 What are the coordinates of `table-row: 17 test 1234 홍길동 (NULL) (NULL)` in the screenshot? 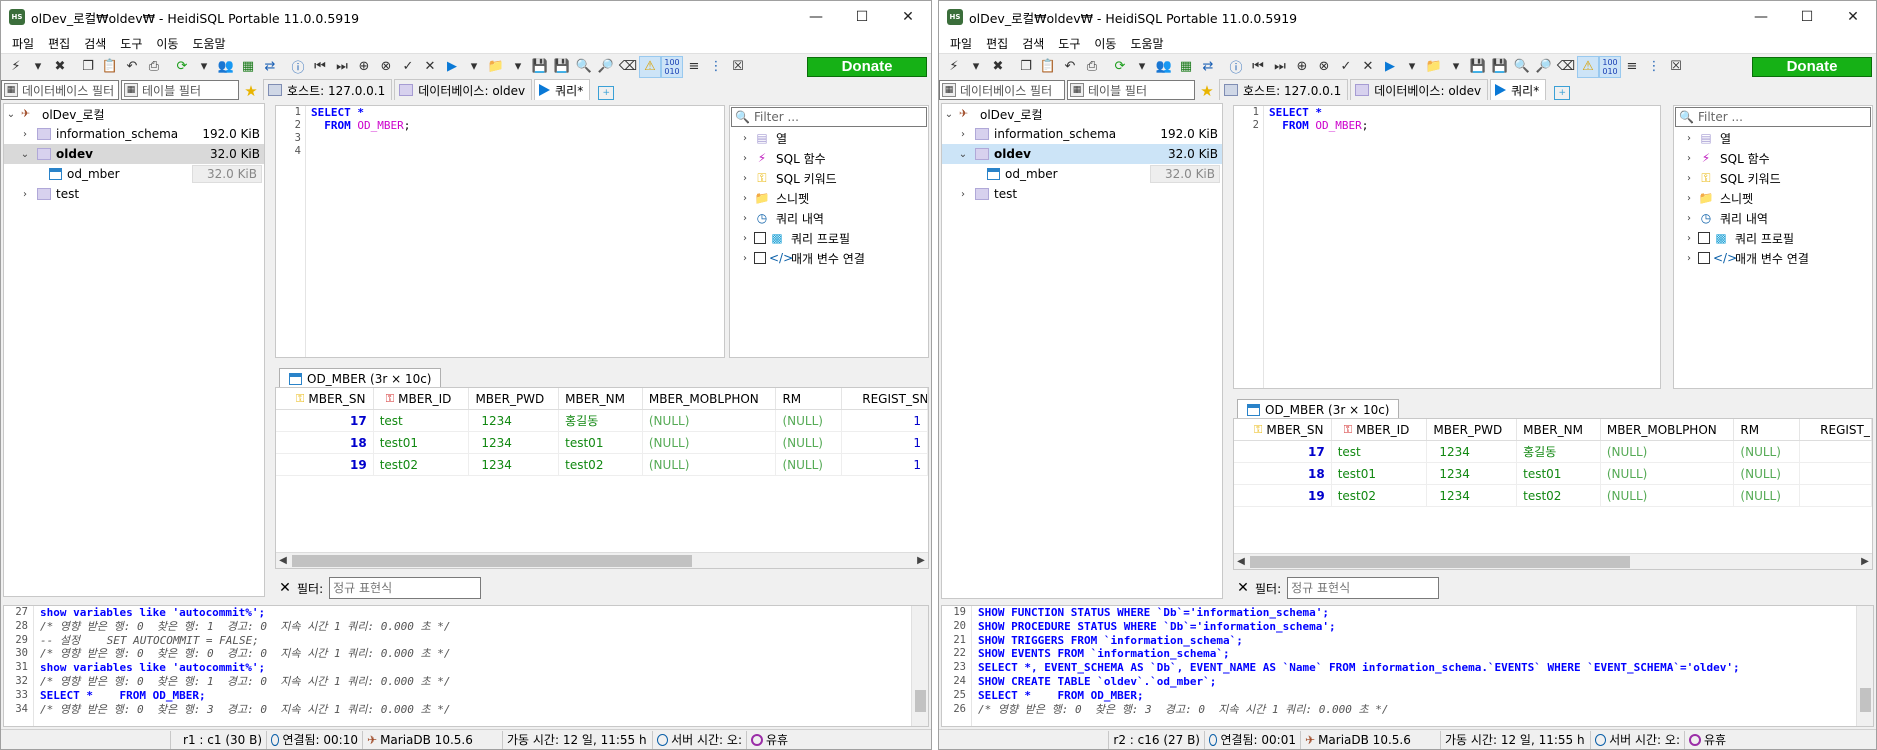 It's located at (1553, 452).